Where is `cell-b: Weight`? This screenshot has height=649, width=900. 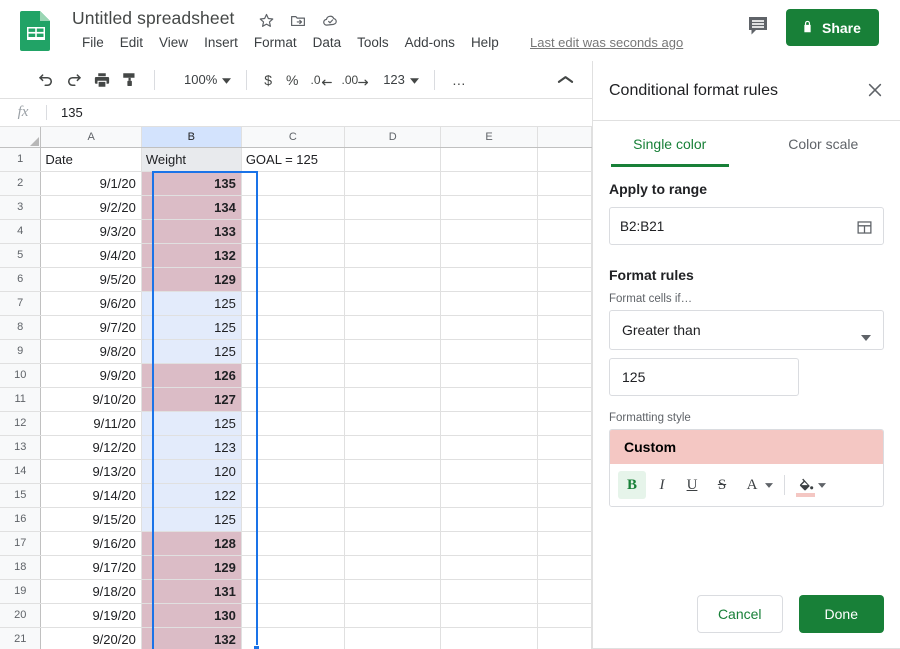
cell-b: Weight is located at coordinates (191, 159).